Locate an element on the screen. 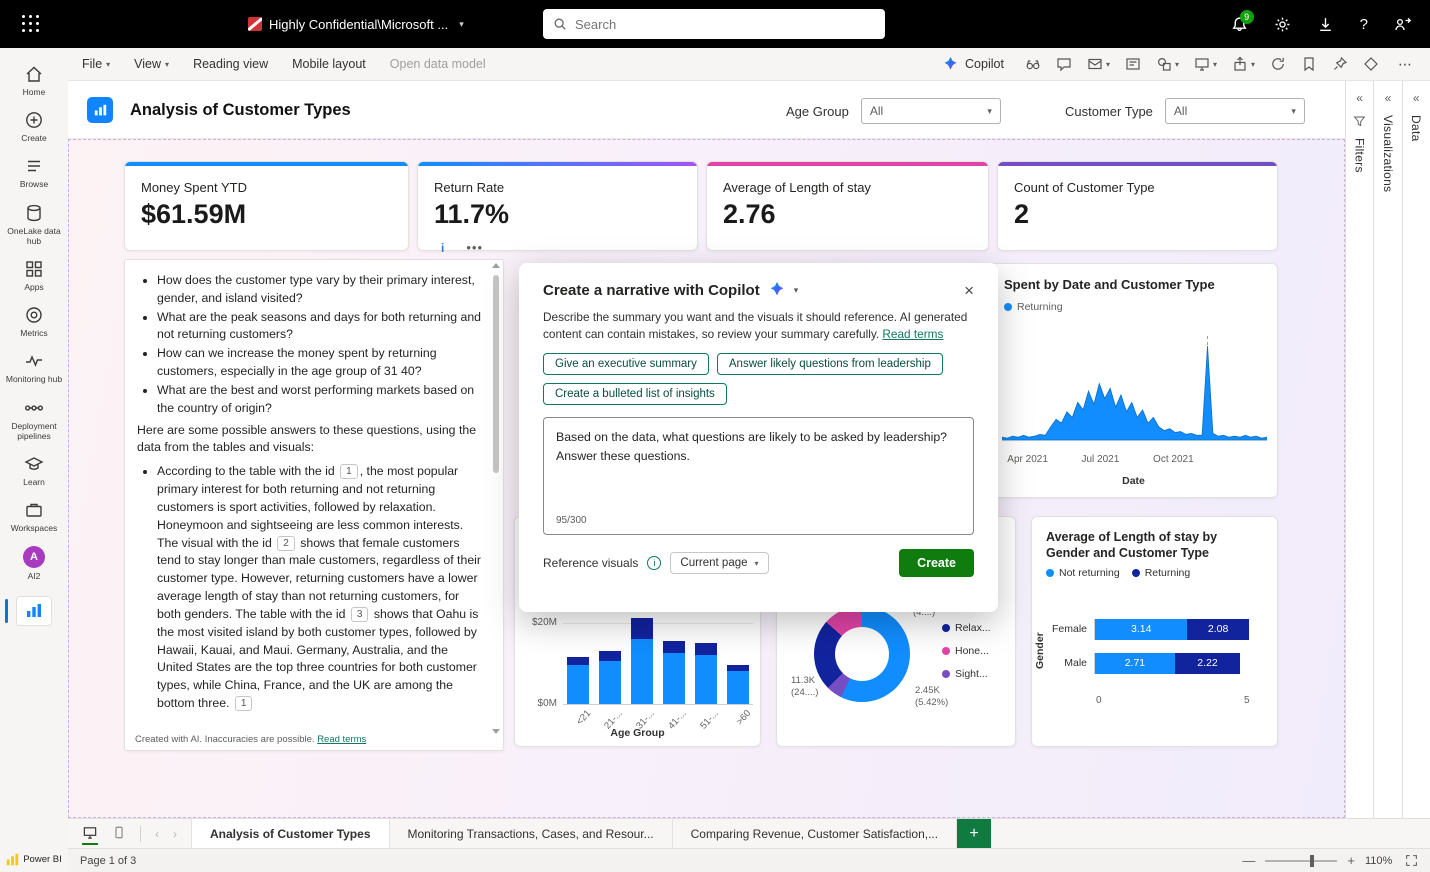 The image size is (1430, 872). search-input is located at coordinates (725, 24).